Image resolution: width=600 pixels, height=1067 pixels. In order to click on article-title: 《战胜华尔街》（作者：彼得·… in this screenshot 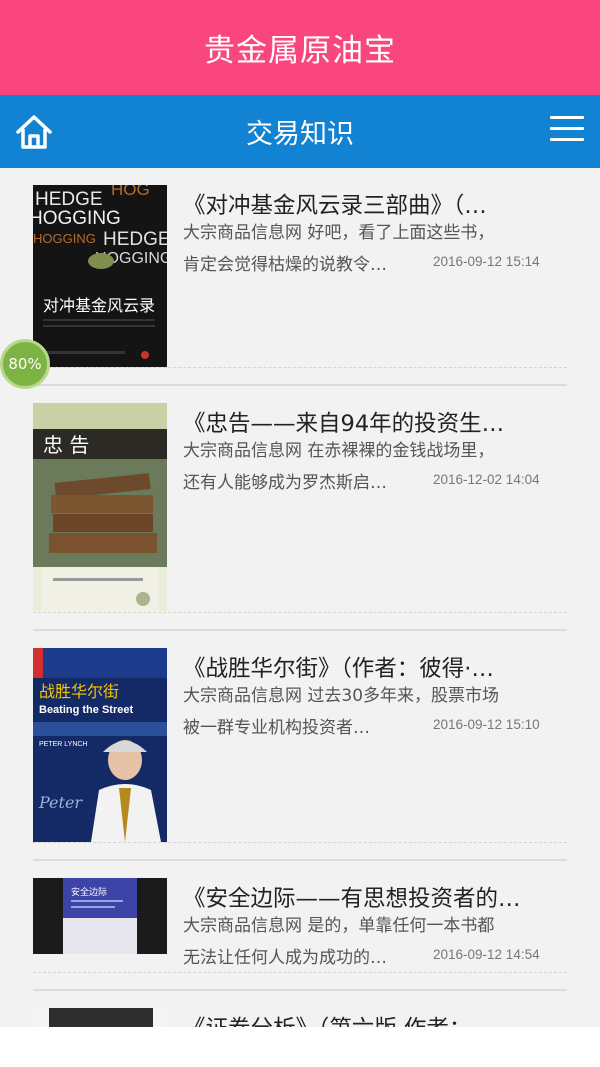, I will do `click(375, 667)`.